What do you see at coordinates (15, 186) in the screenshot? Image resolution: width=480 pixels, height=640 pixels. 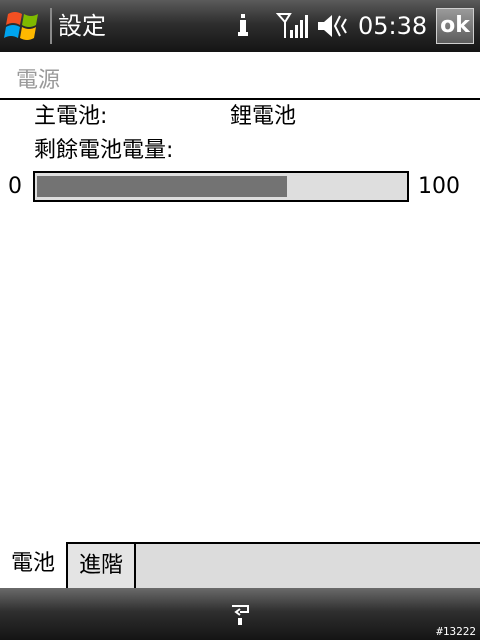 I see `range-min-label: 0` at bounding box center [15, 186].